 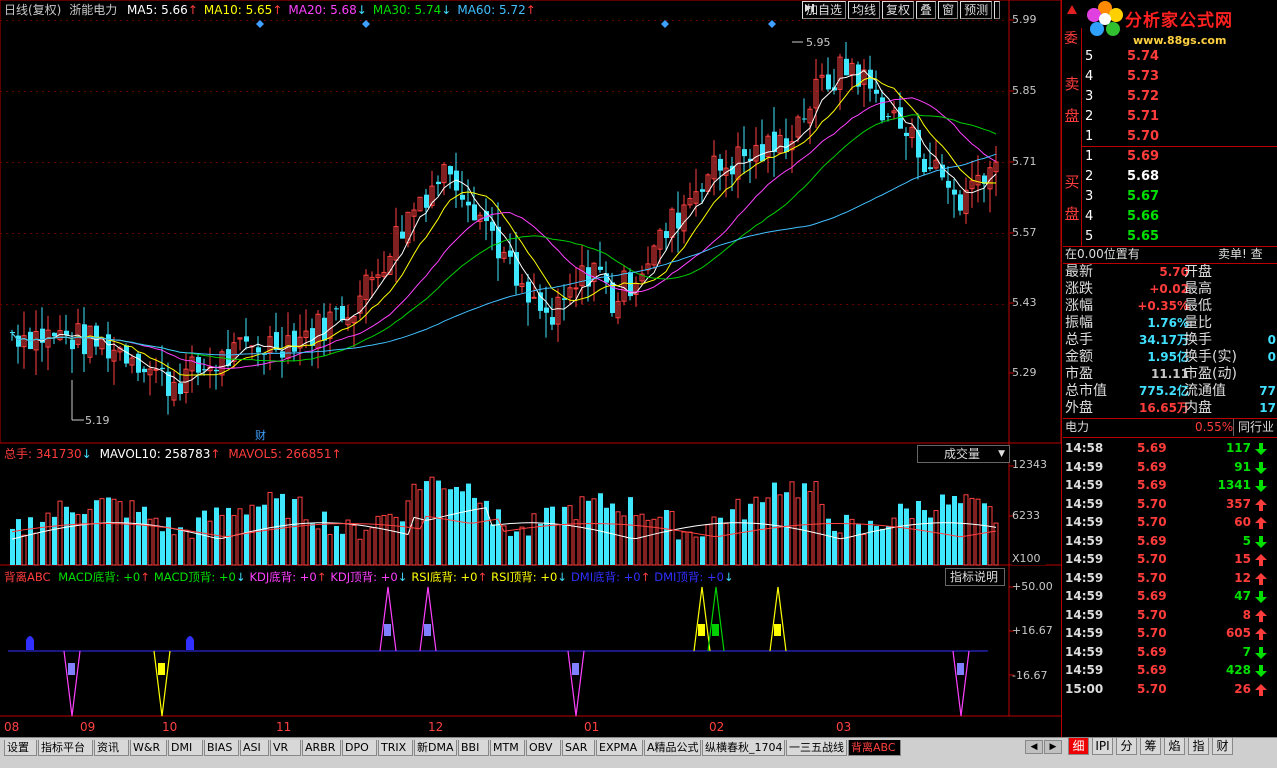 What do you see at coordinates (1072, 182) in the screenshot?
I see `buy-label-char: 买` at bounding box center [1072, 182].